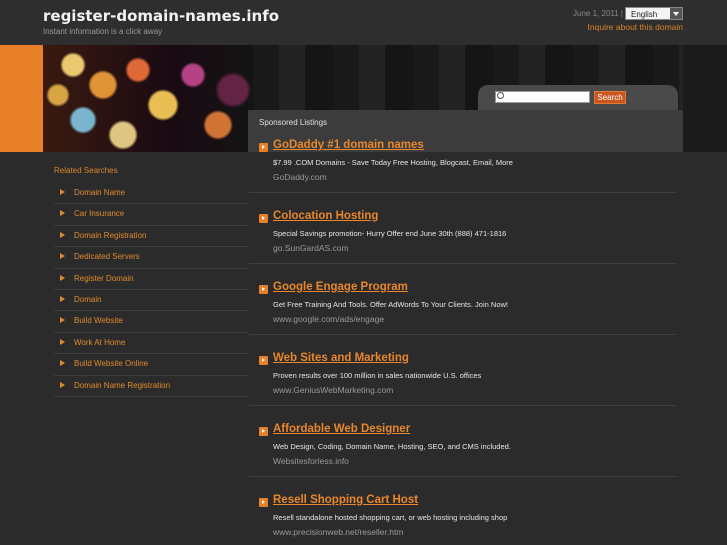 This screenshot has height=545, width=727. Describe the element at coordinates (300, 177) in the screenshot. I see `listing-url: GoDaddy.com` at that location.